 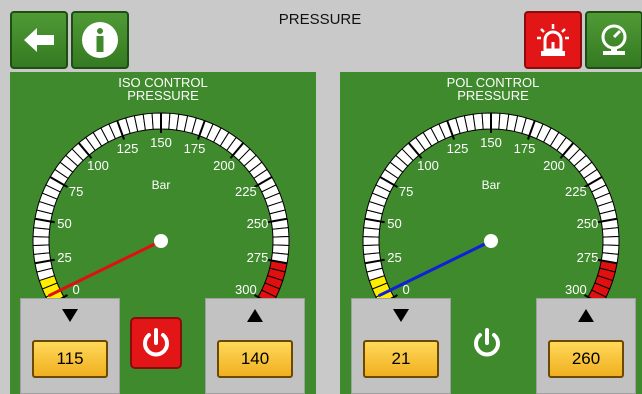 I want to click on gauge-view-button, so click(x=613, y=40).